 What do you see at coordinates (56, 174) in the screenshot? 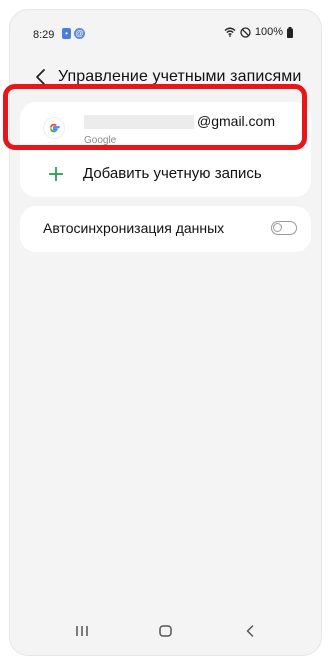
I see `plus-icon` at bounding box center [56, 174].